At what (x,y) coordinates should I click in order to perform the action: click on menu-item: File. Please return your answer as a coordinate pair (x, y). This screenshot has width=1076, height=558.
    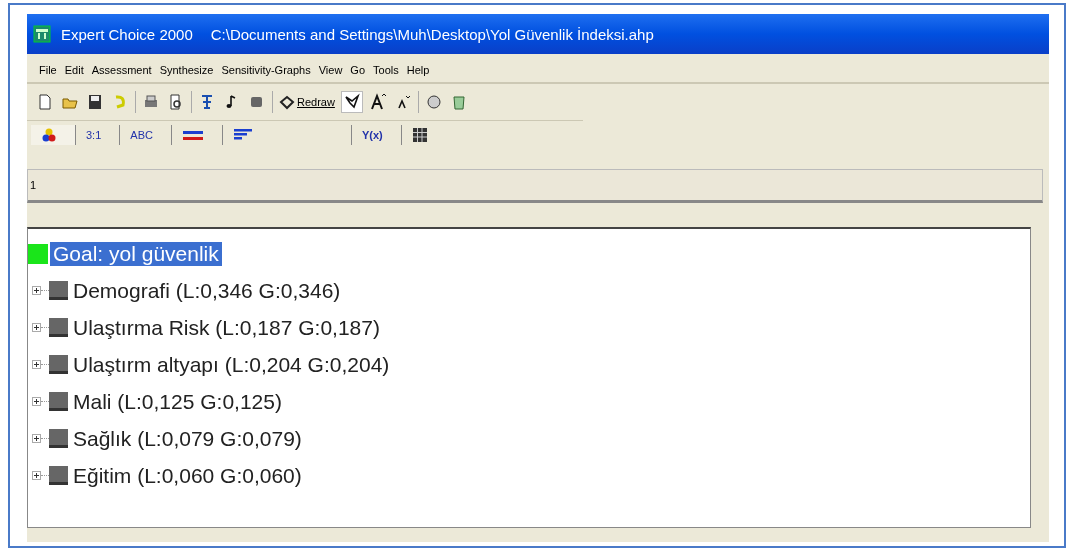
    Looking at the image, I should click on (48, 70).